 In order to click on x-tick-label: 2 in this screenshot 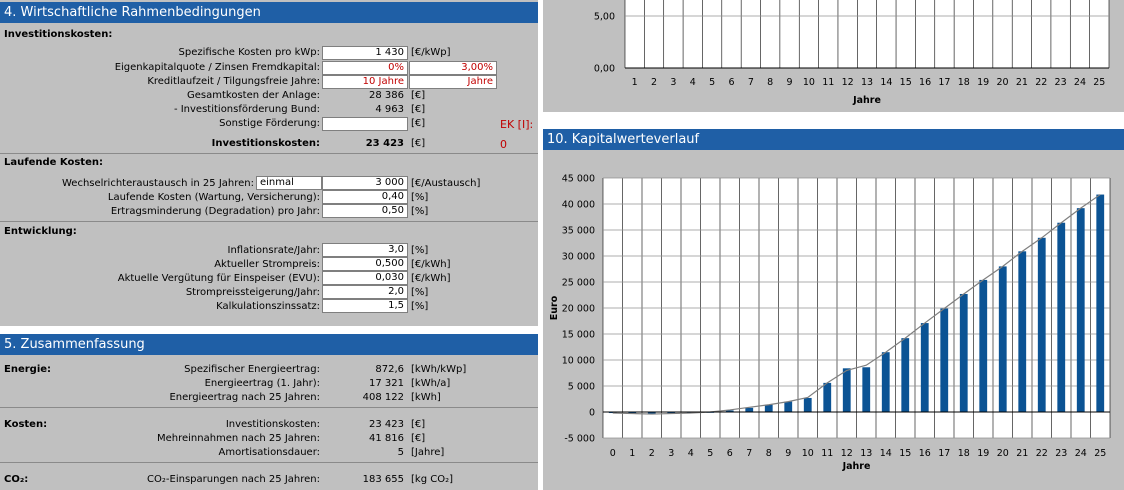, I will do `click(654, 82)`.